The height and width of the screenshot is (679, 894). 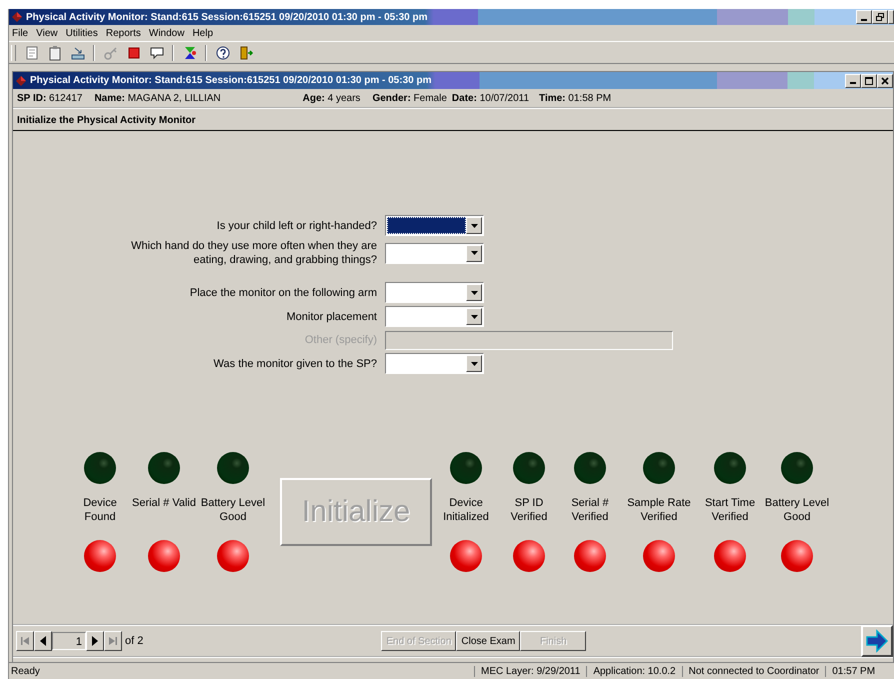 I want to click on menu-item: Window, so click(x=166, y=33).